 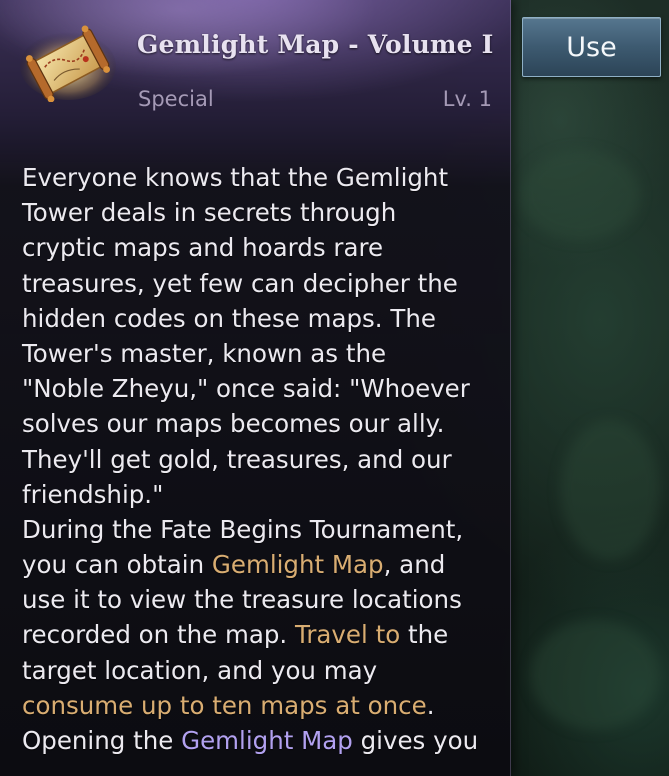 I want to click on description-line: hidden codes on these maps. The, so click(x=229, y=318).